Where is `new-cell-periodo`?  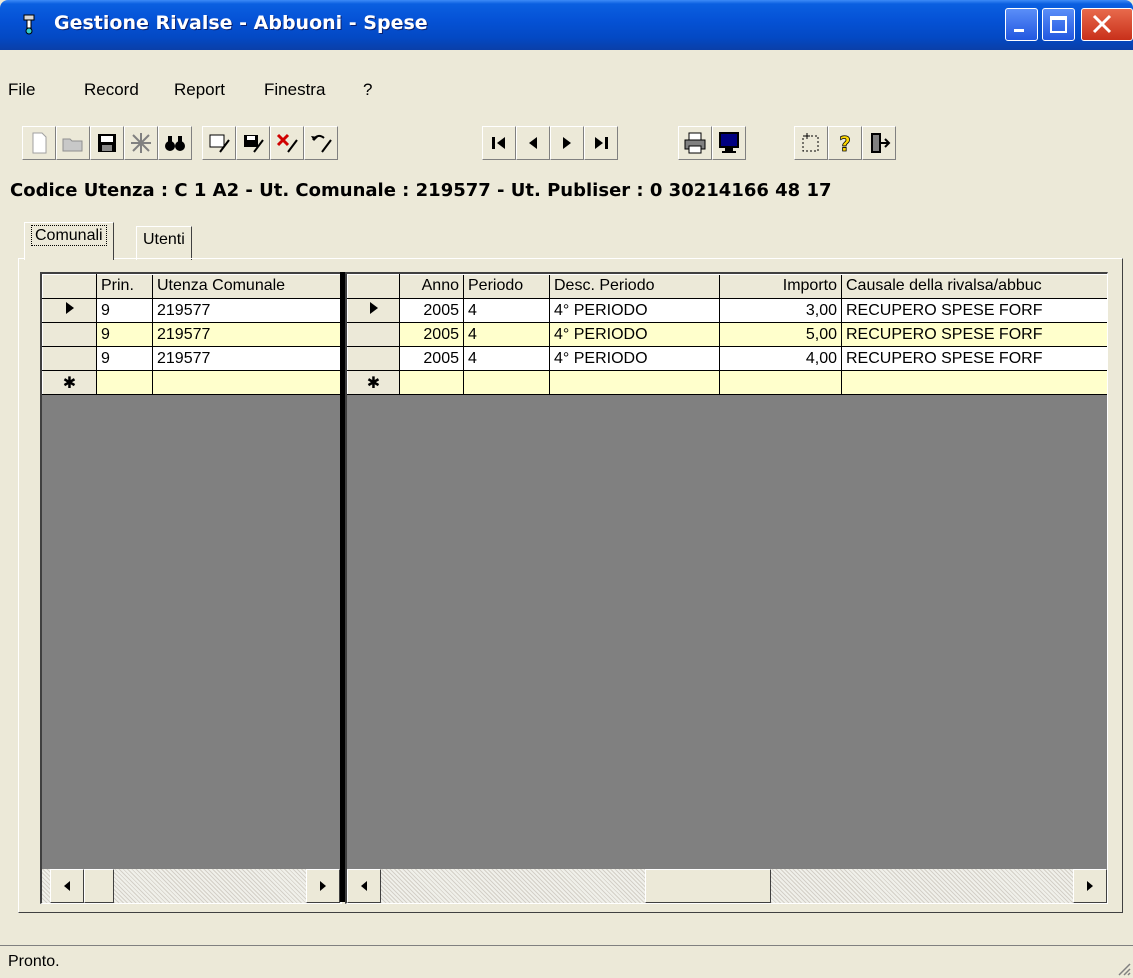 new-cell-periodo is located at coordinates (506, 382).